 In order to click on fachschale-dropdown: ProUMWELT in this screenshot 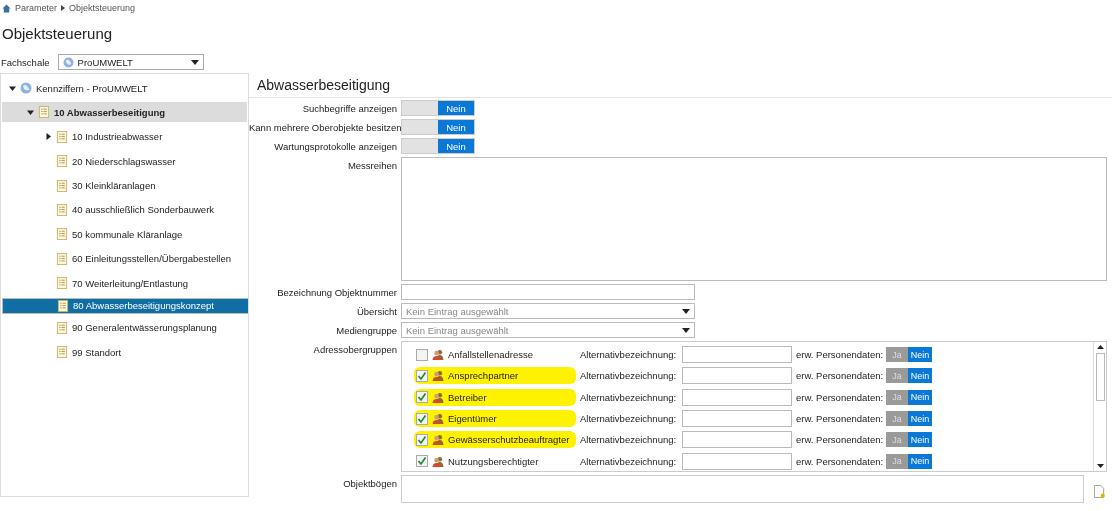, I will do `click(130, 62)`.